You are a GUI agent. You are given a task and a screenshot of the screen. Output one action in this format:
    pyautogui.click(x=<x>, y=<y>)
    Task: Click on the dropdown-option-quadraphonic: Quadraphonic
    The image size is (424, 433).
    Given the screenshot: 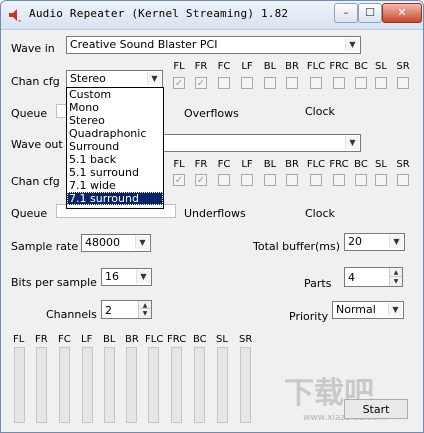 What is the action you would take?
    pyautogui.click(x=115, y=133)
    